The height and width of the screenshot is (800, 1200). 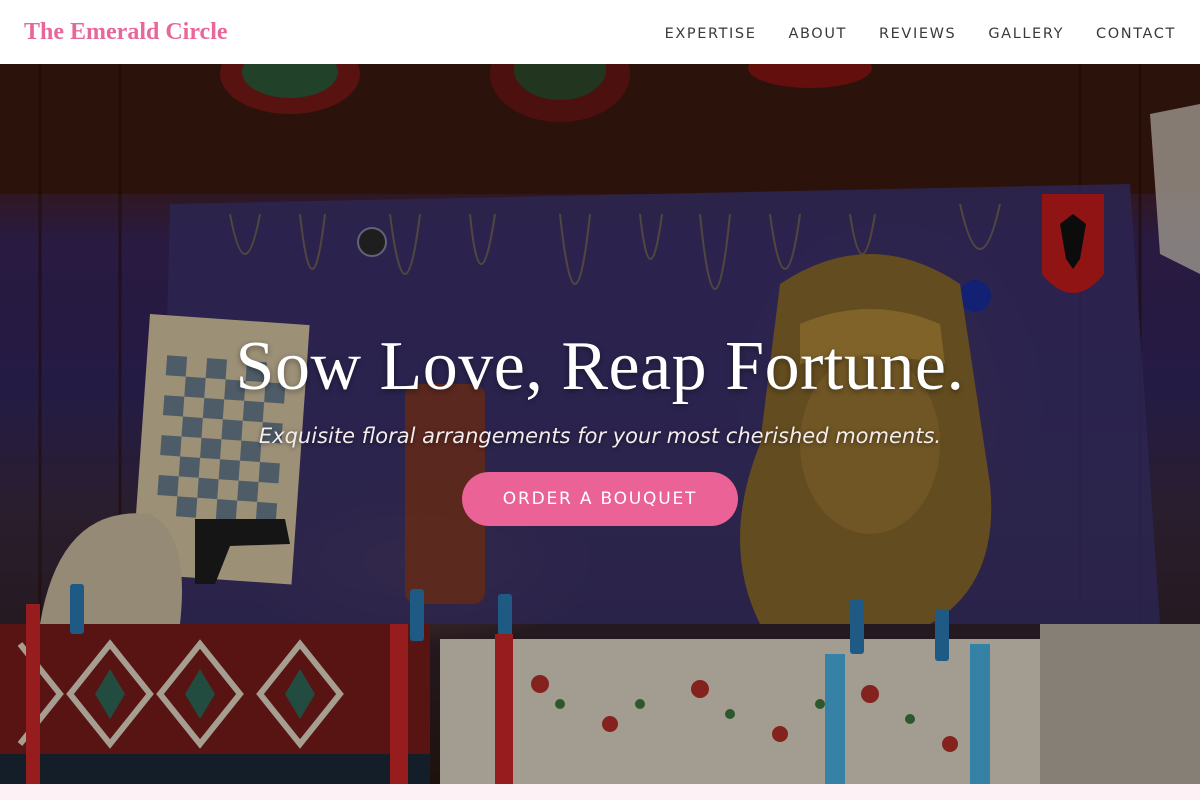 I want to click on main-nav: EXPERTISE ABOUT REVIEWS GALLERY CONTACT, so click(x=920, y=32).